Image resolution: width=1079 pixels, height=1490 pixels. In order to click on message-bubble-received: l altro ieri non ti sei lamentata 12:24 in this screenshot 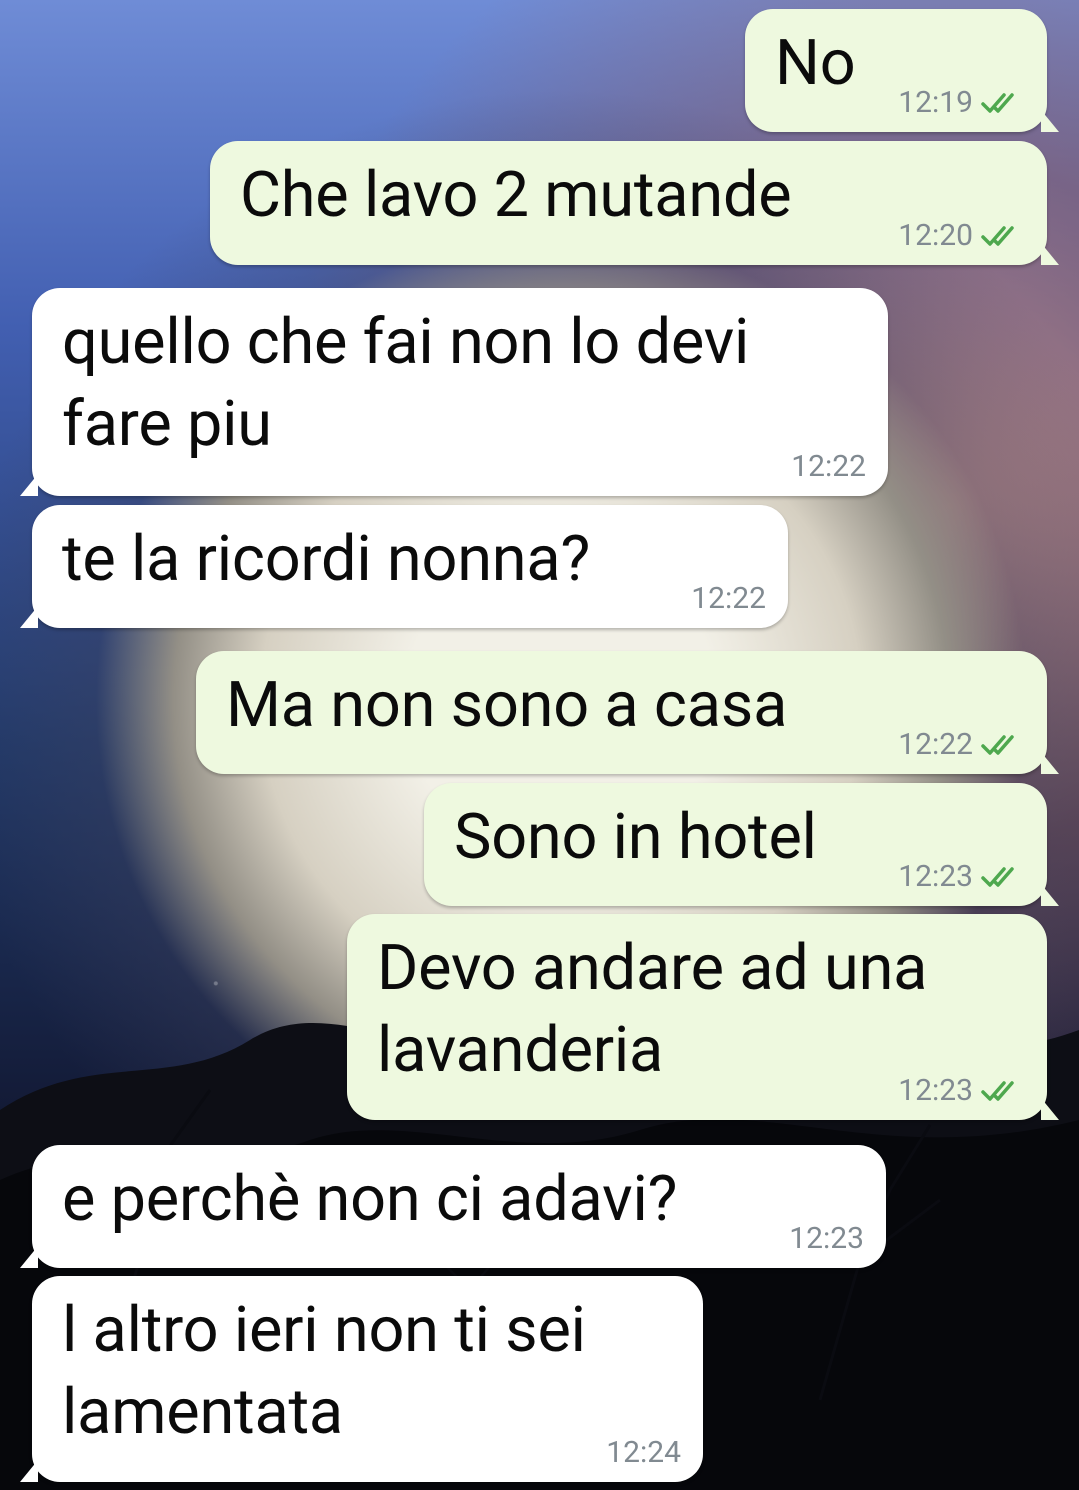, I will do `click(361, 1379)`.